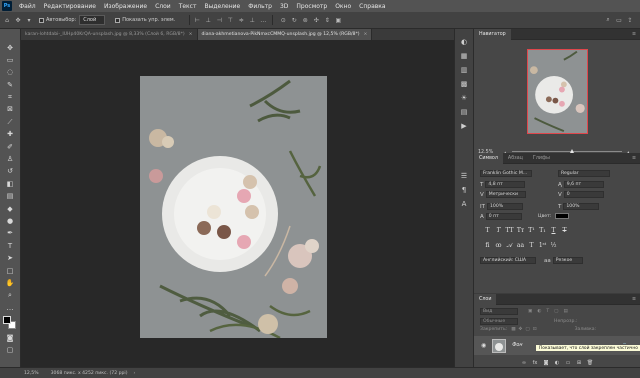  Describe the element at coordinates (557, 91) in the screenshot. I see `navigator-preview` at that location.